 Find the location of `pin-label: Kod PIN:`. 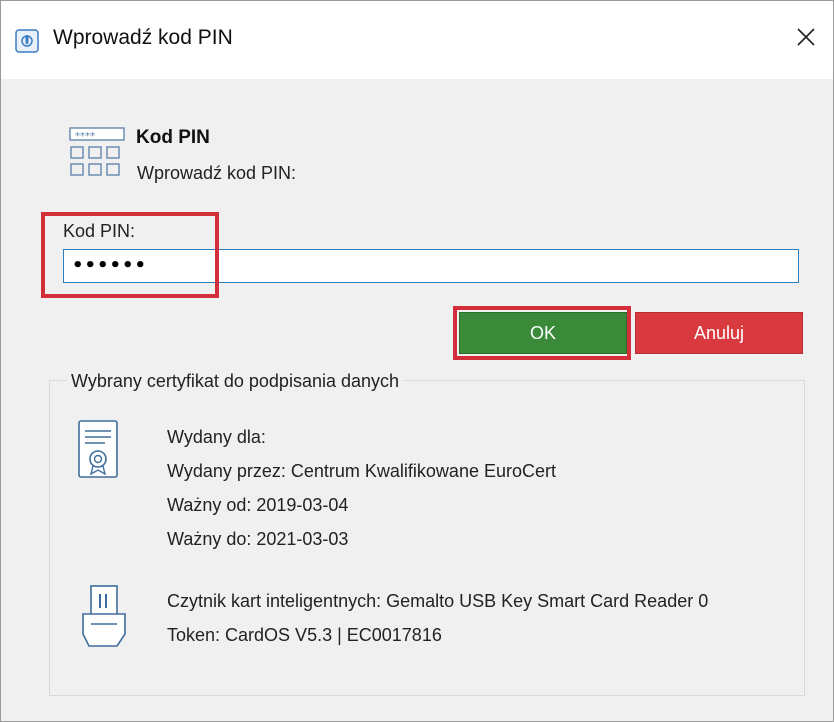

pin-label: Kod PIN: is located at coordinates (99, 231).